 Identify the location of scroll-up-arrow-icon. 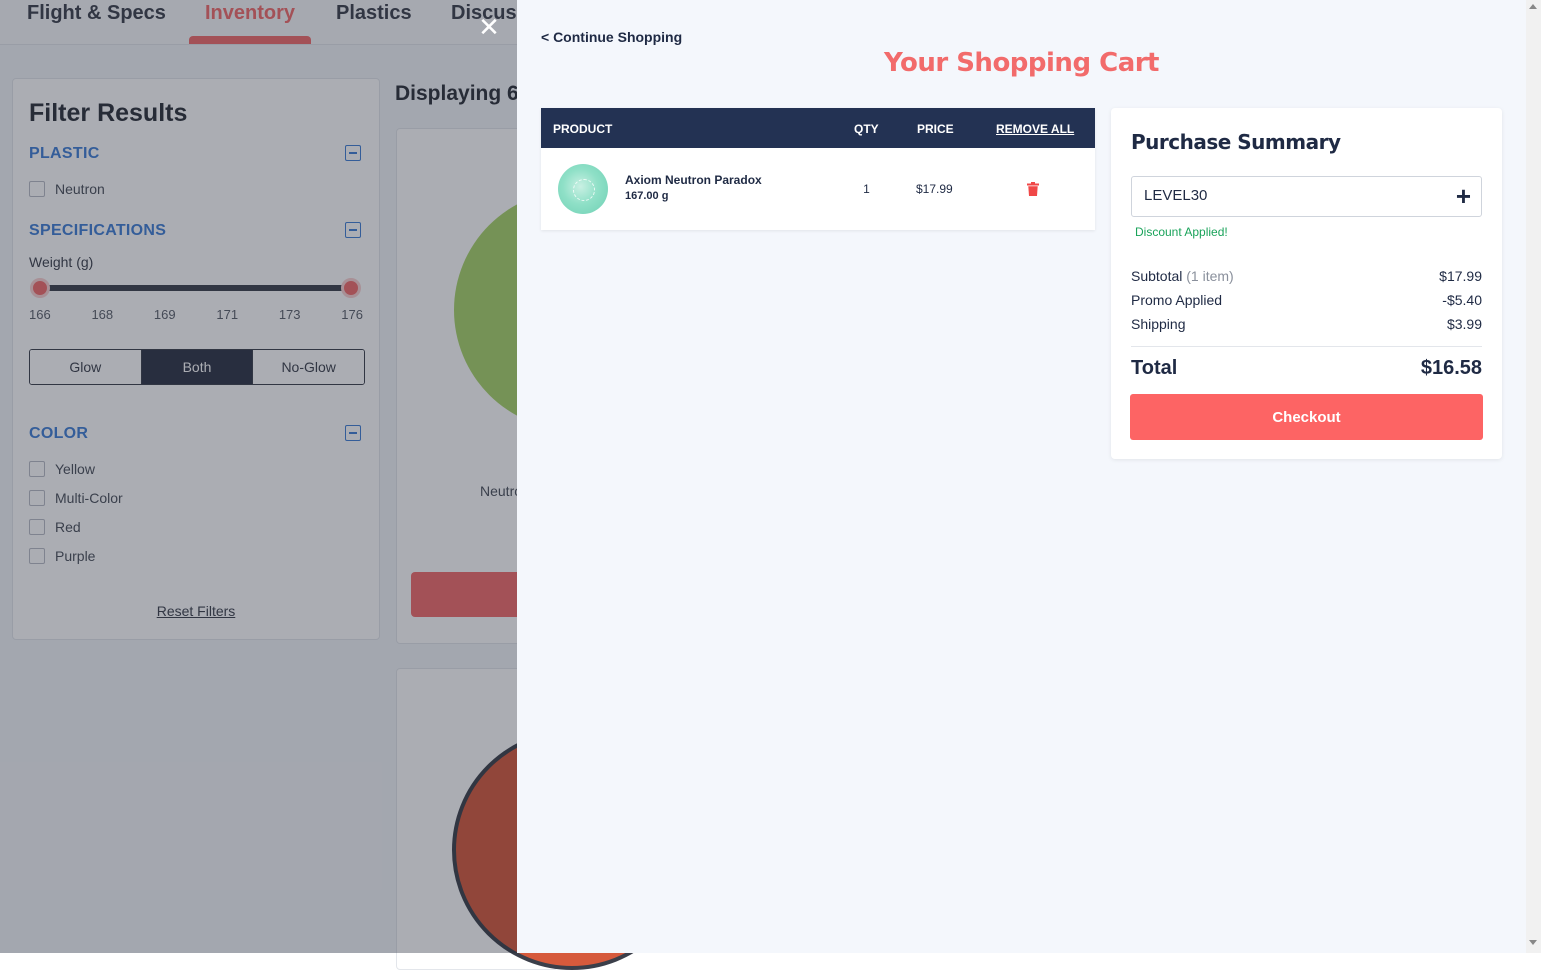
(1533, 6).